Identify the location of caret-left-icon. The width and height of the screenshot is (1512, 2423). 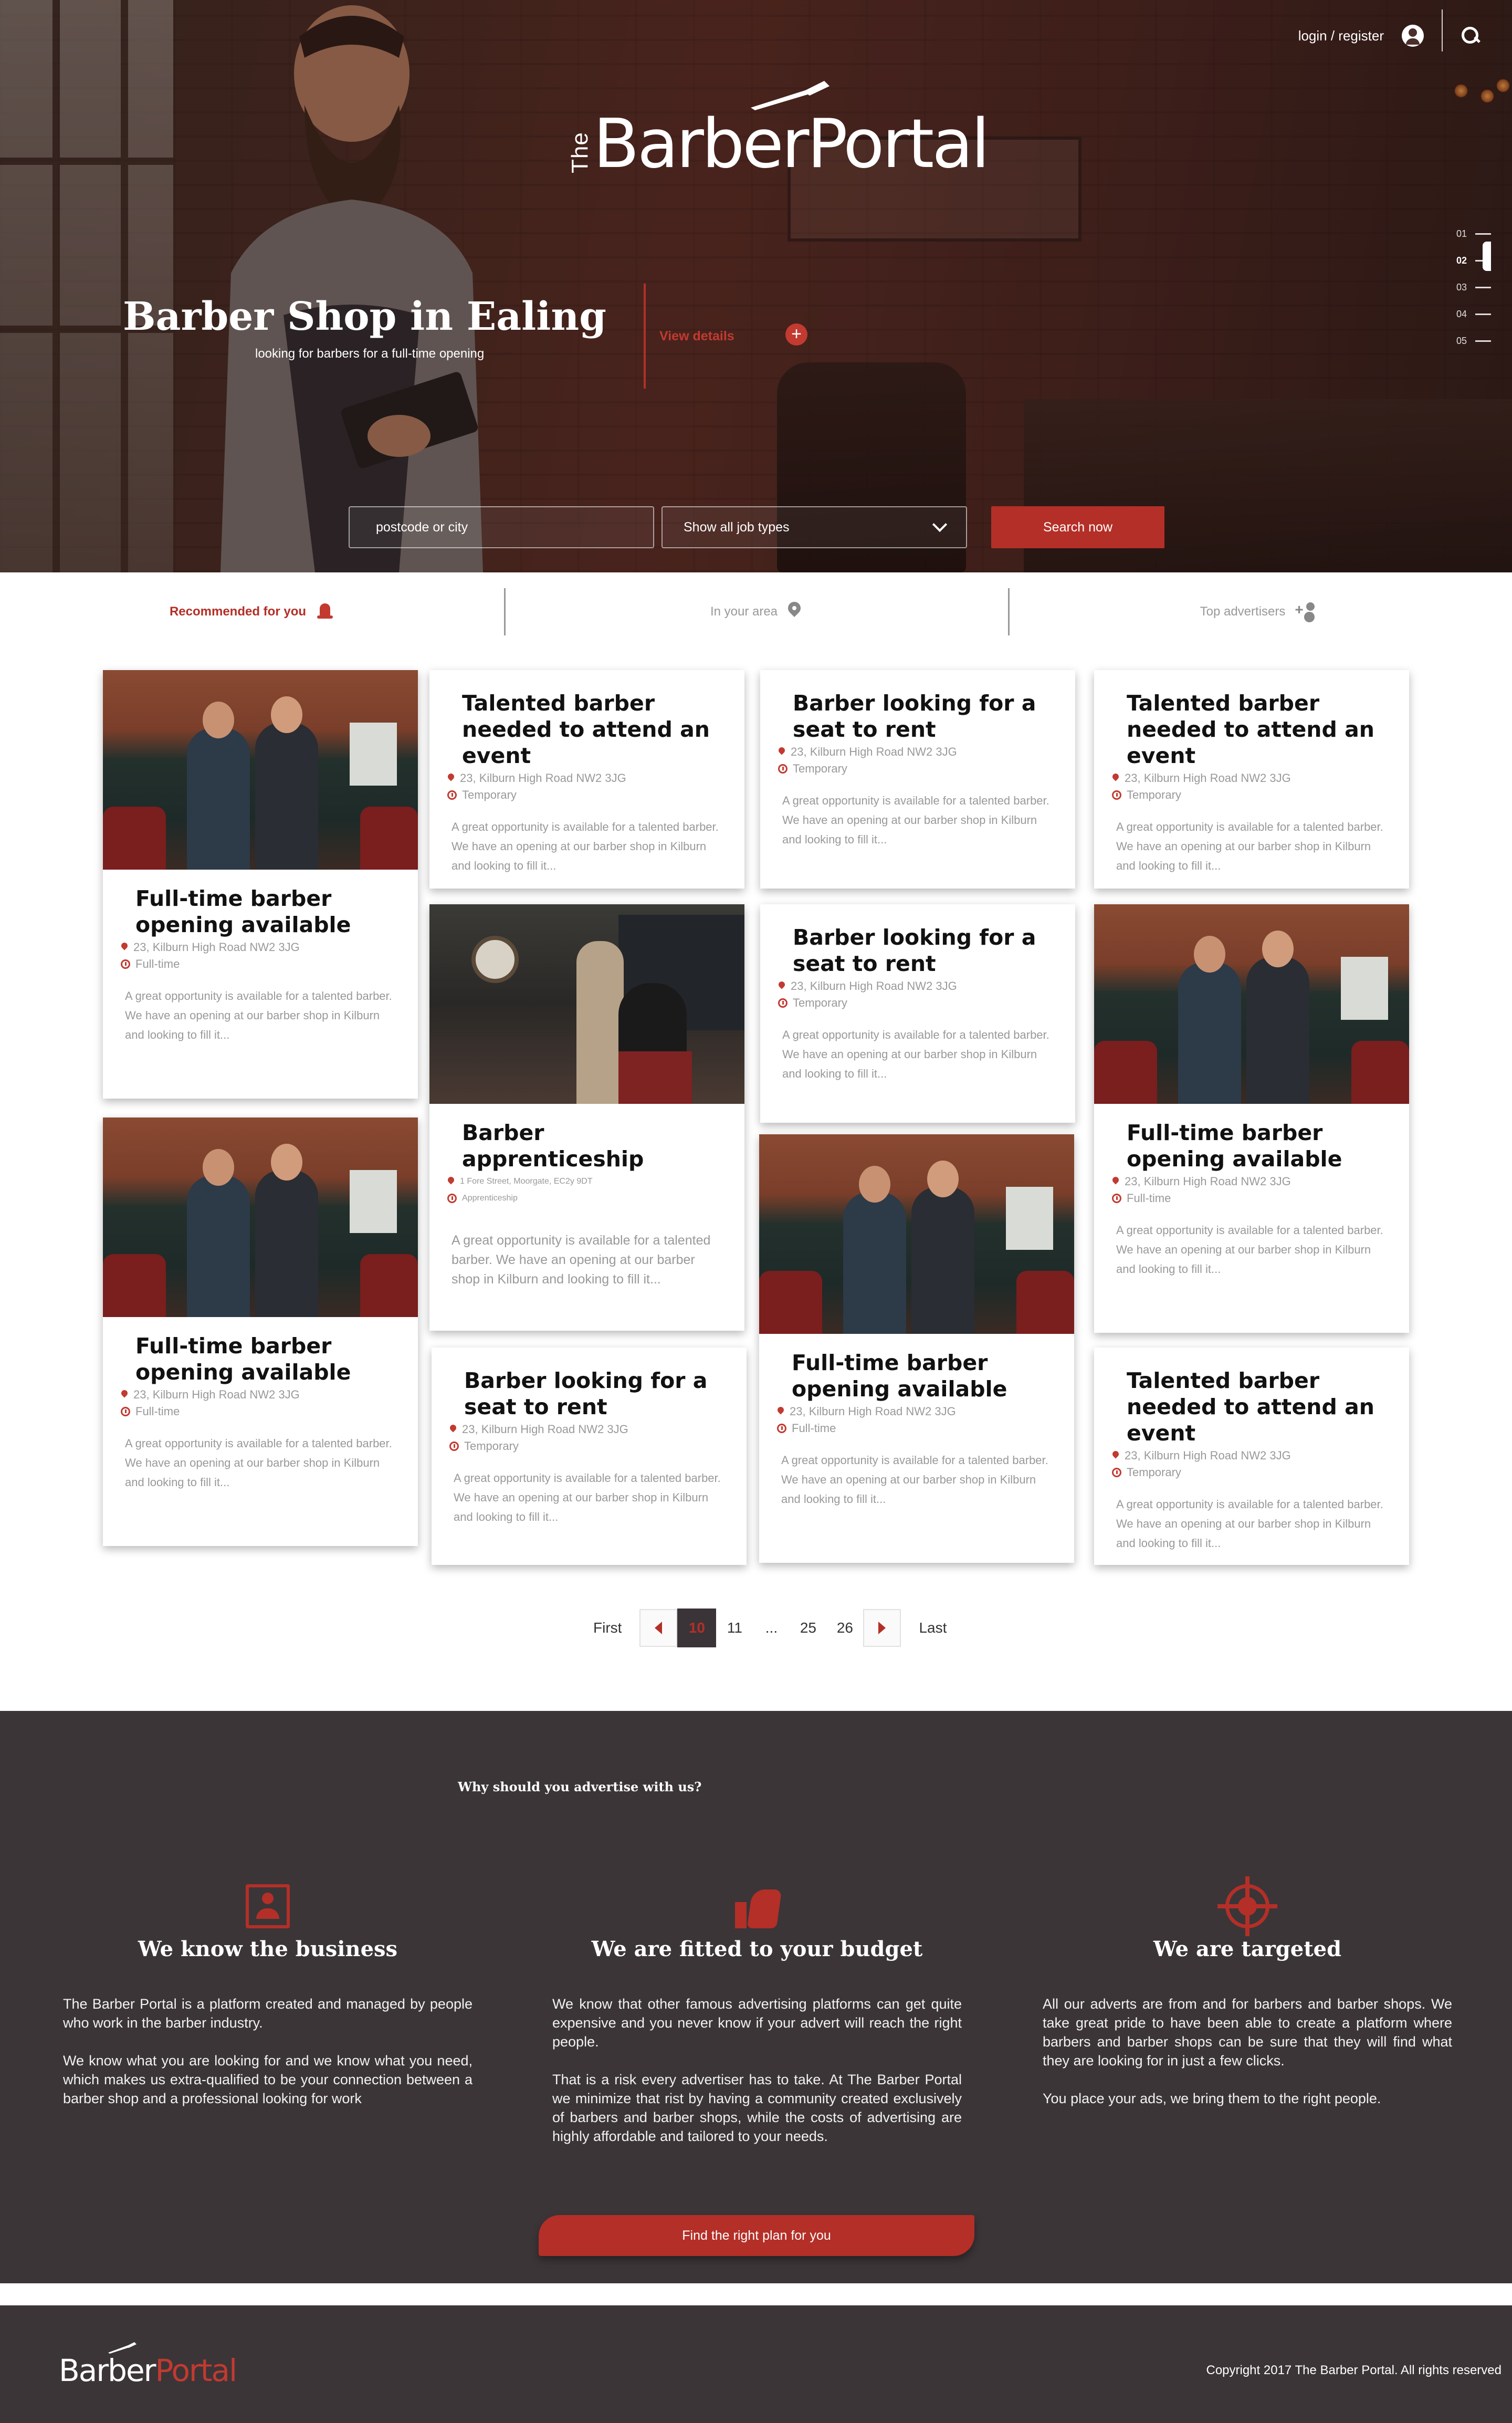
(659, 1628).